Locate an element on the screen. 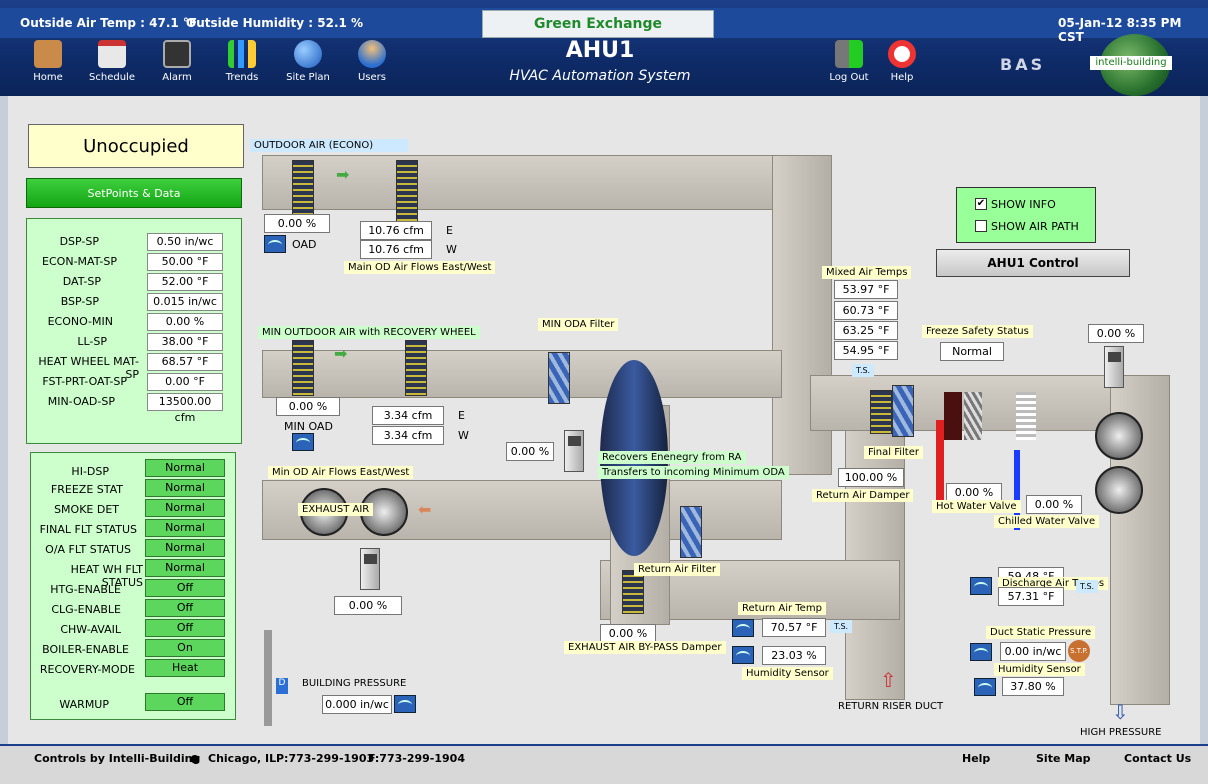 This screenshot has width=1208, height=784. wheel-controller is located at coordinates (574, 451).